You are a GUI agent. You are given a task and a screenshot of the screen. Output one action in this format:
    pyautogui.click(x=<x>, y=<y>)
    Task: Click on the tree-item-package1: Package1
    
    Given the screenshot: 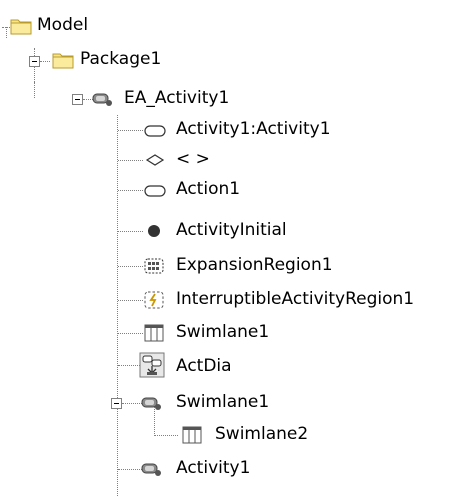 What is the action you would take?
    pyautogui.click(x=110, y=57)
    